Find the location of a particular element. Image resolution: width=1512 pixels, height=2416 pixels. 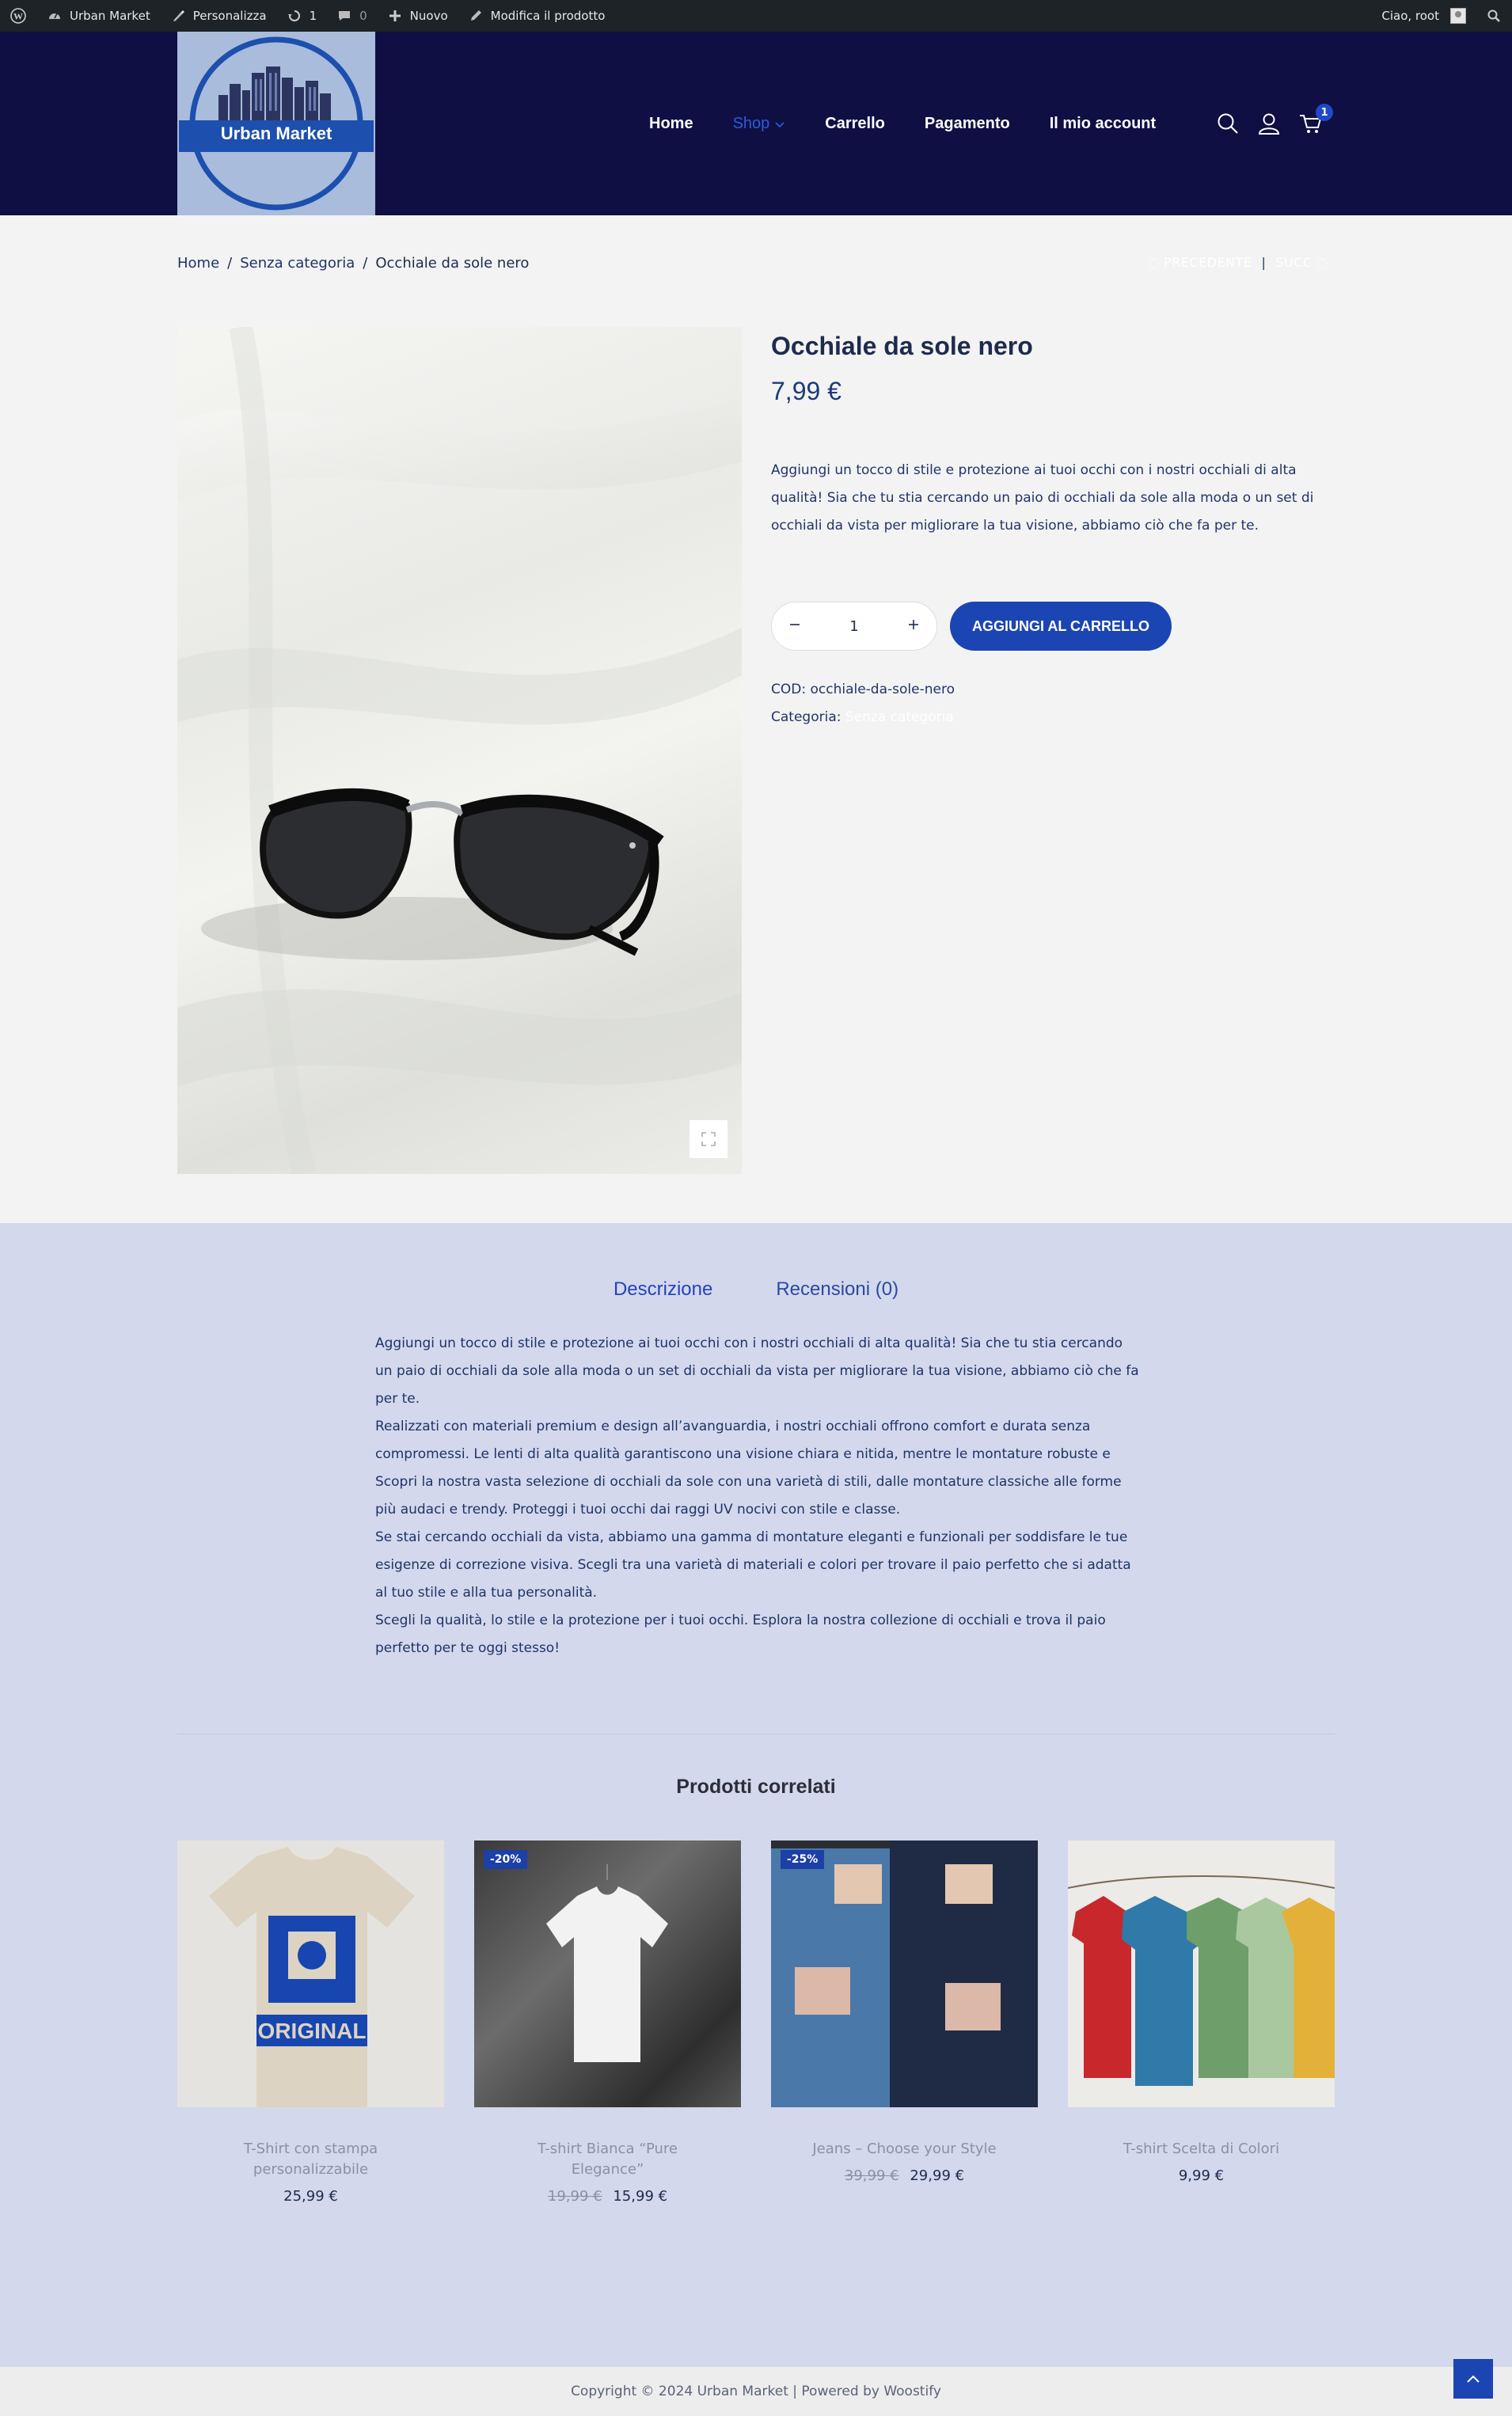

product-name: Jeans – Choose your Style is located at coordinates (904, 2149).